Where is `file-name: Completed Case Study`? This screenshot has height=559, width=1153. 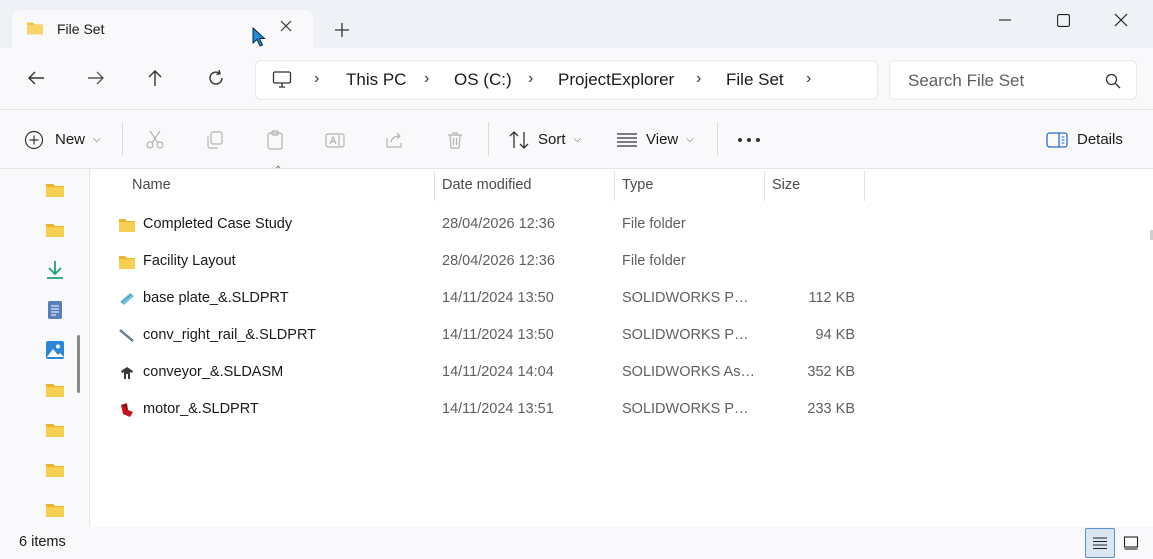
file-name: Completed Case Study is located at coordinates (218, 224).